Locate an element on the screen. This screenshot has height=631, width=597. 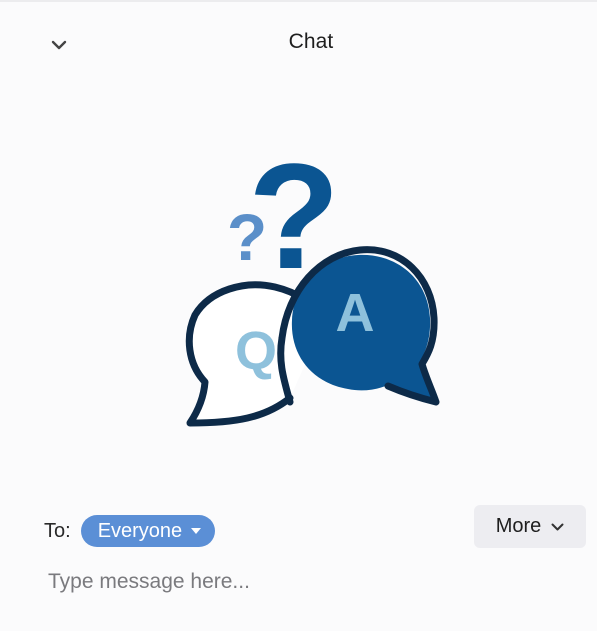
to-label: To: is located at coordinates (57, 530).